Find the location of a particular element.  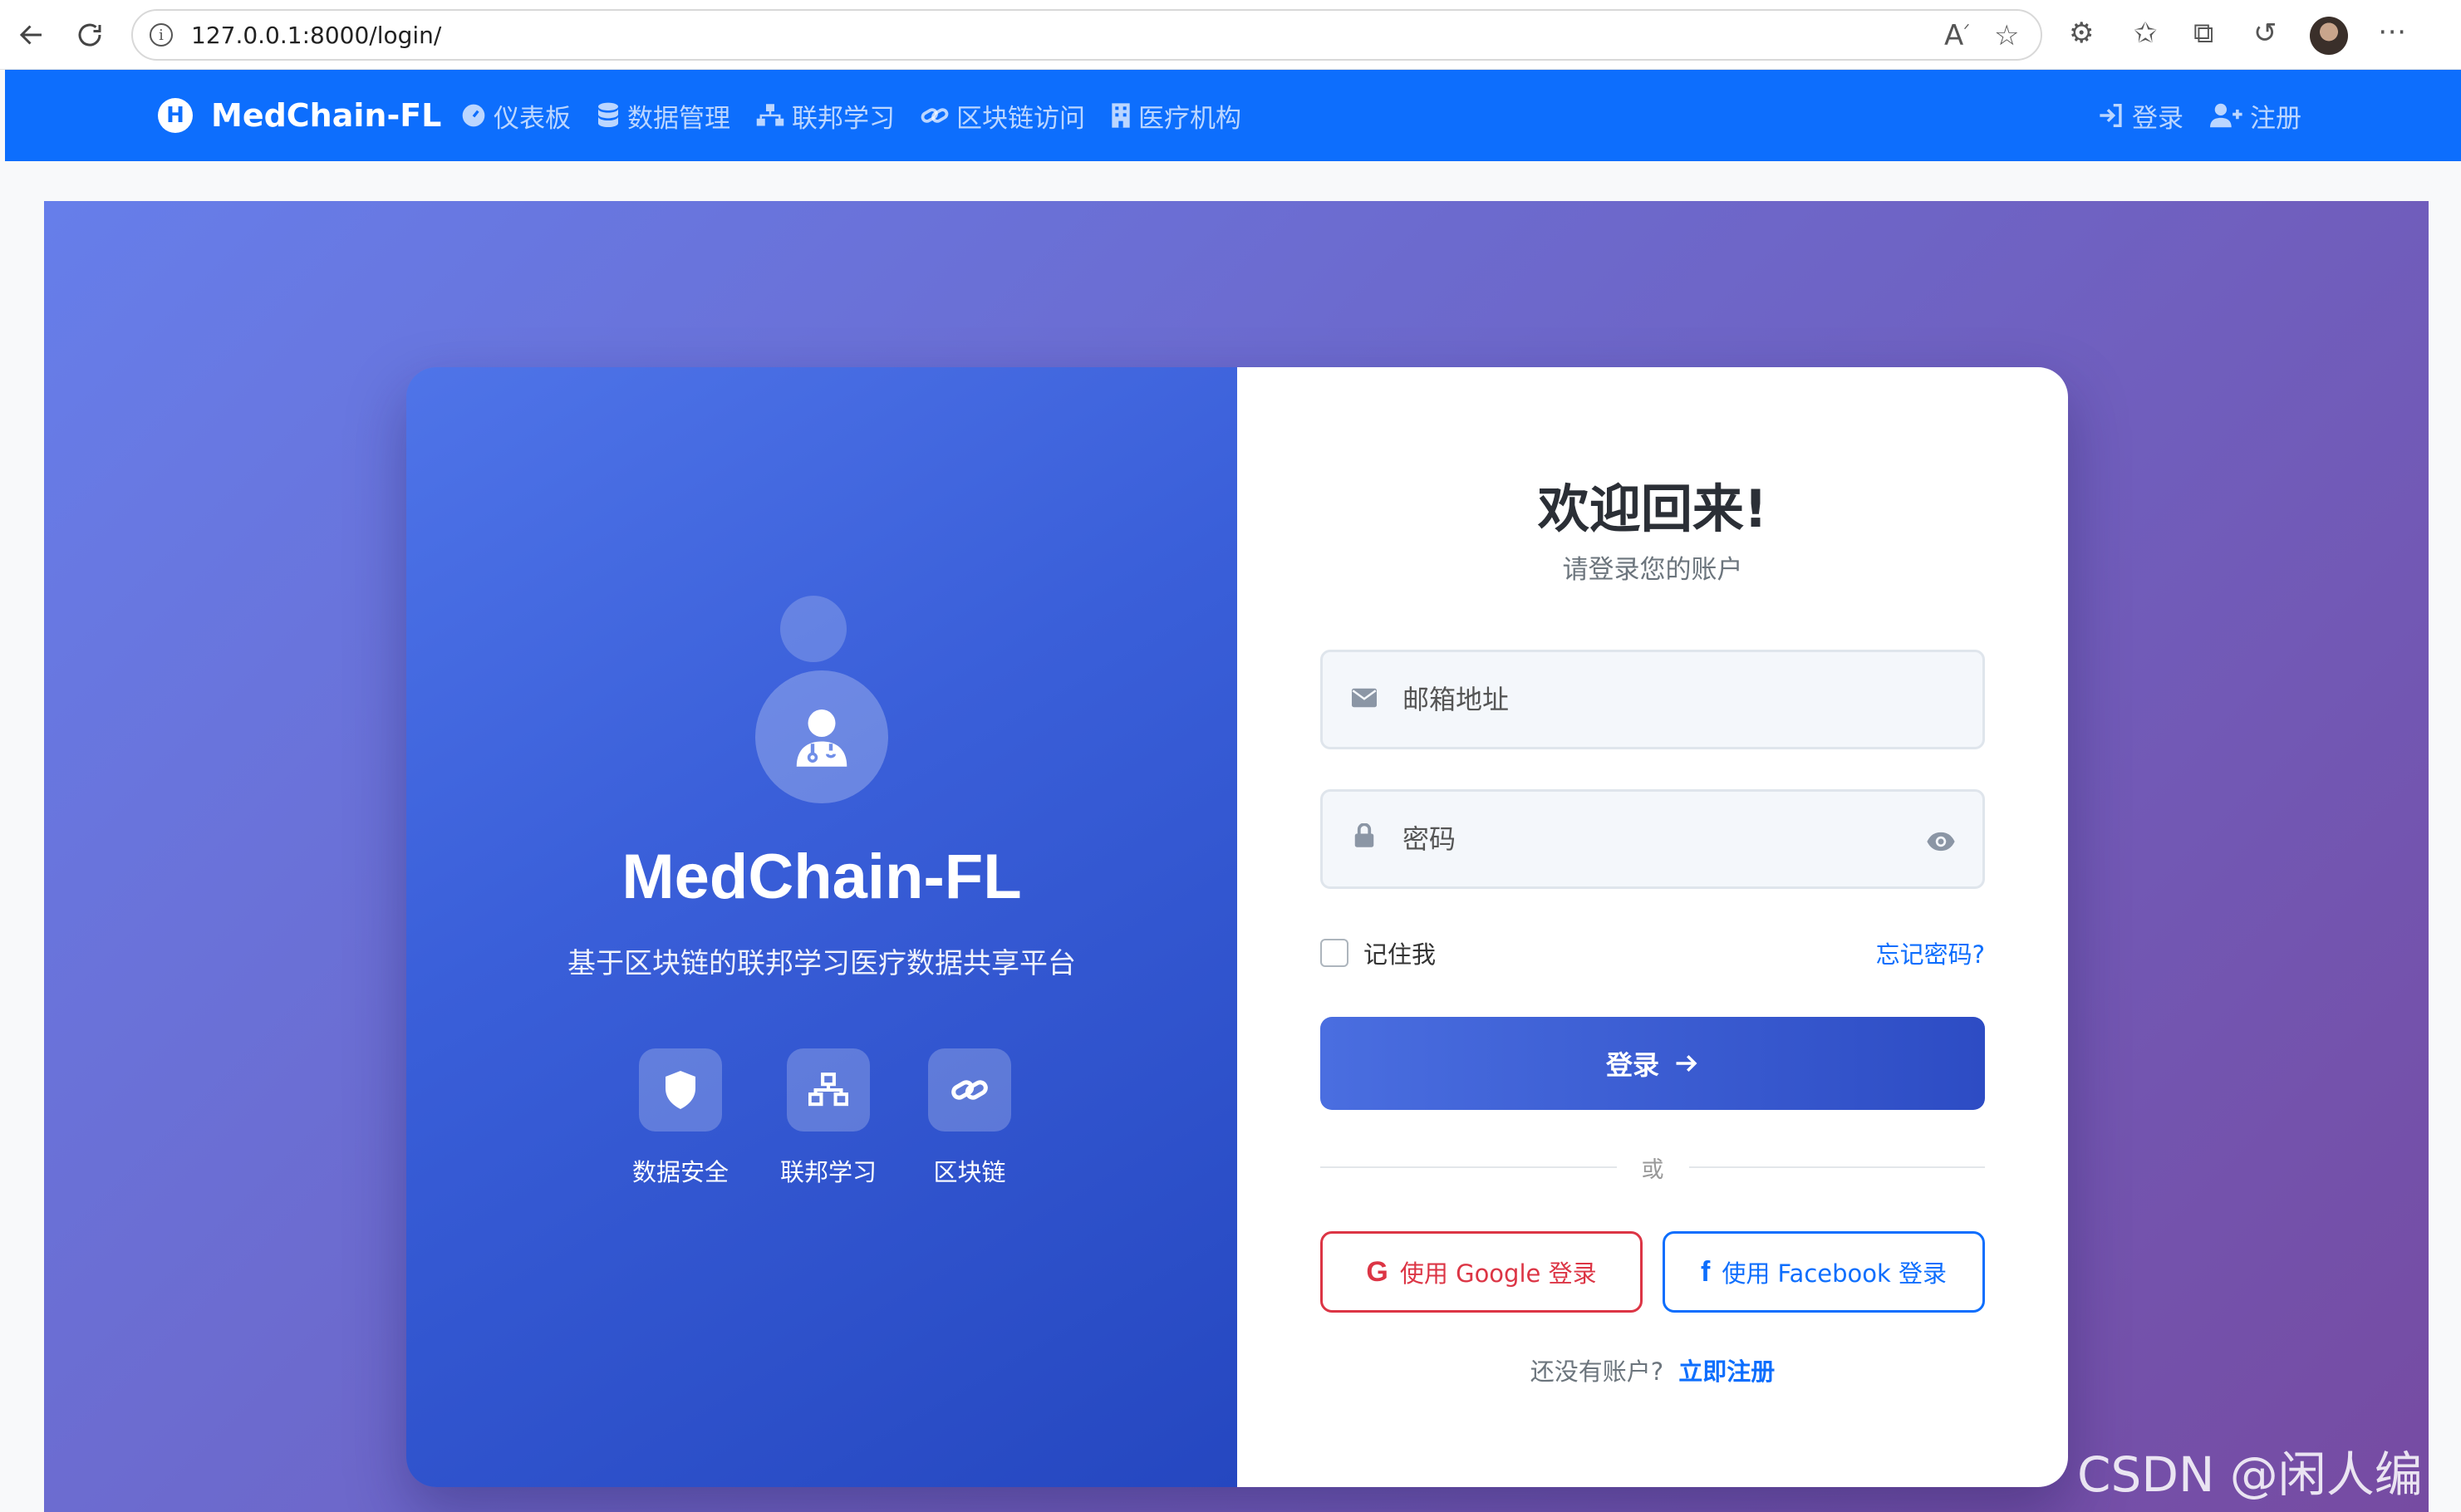

email-field is located at coordinates (1652, 699).